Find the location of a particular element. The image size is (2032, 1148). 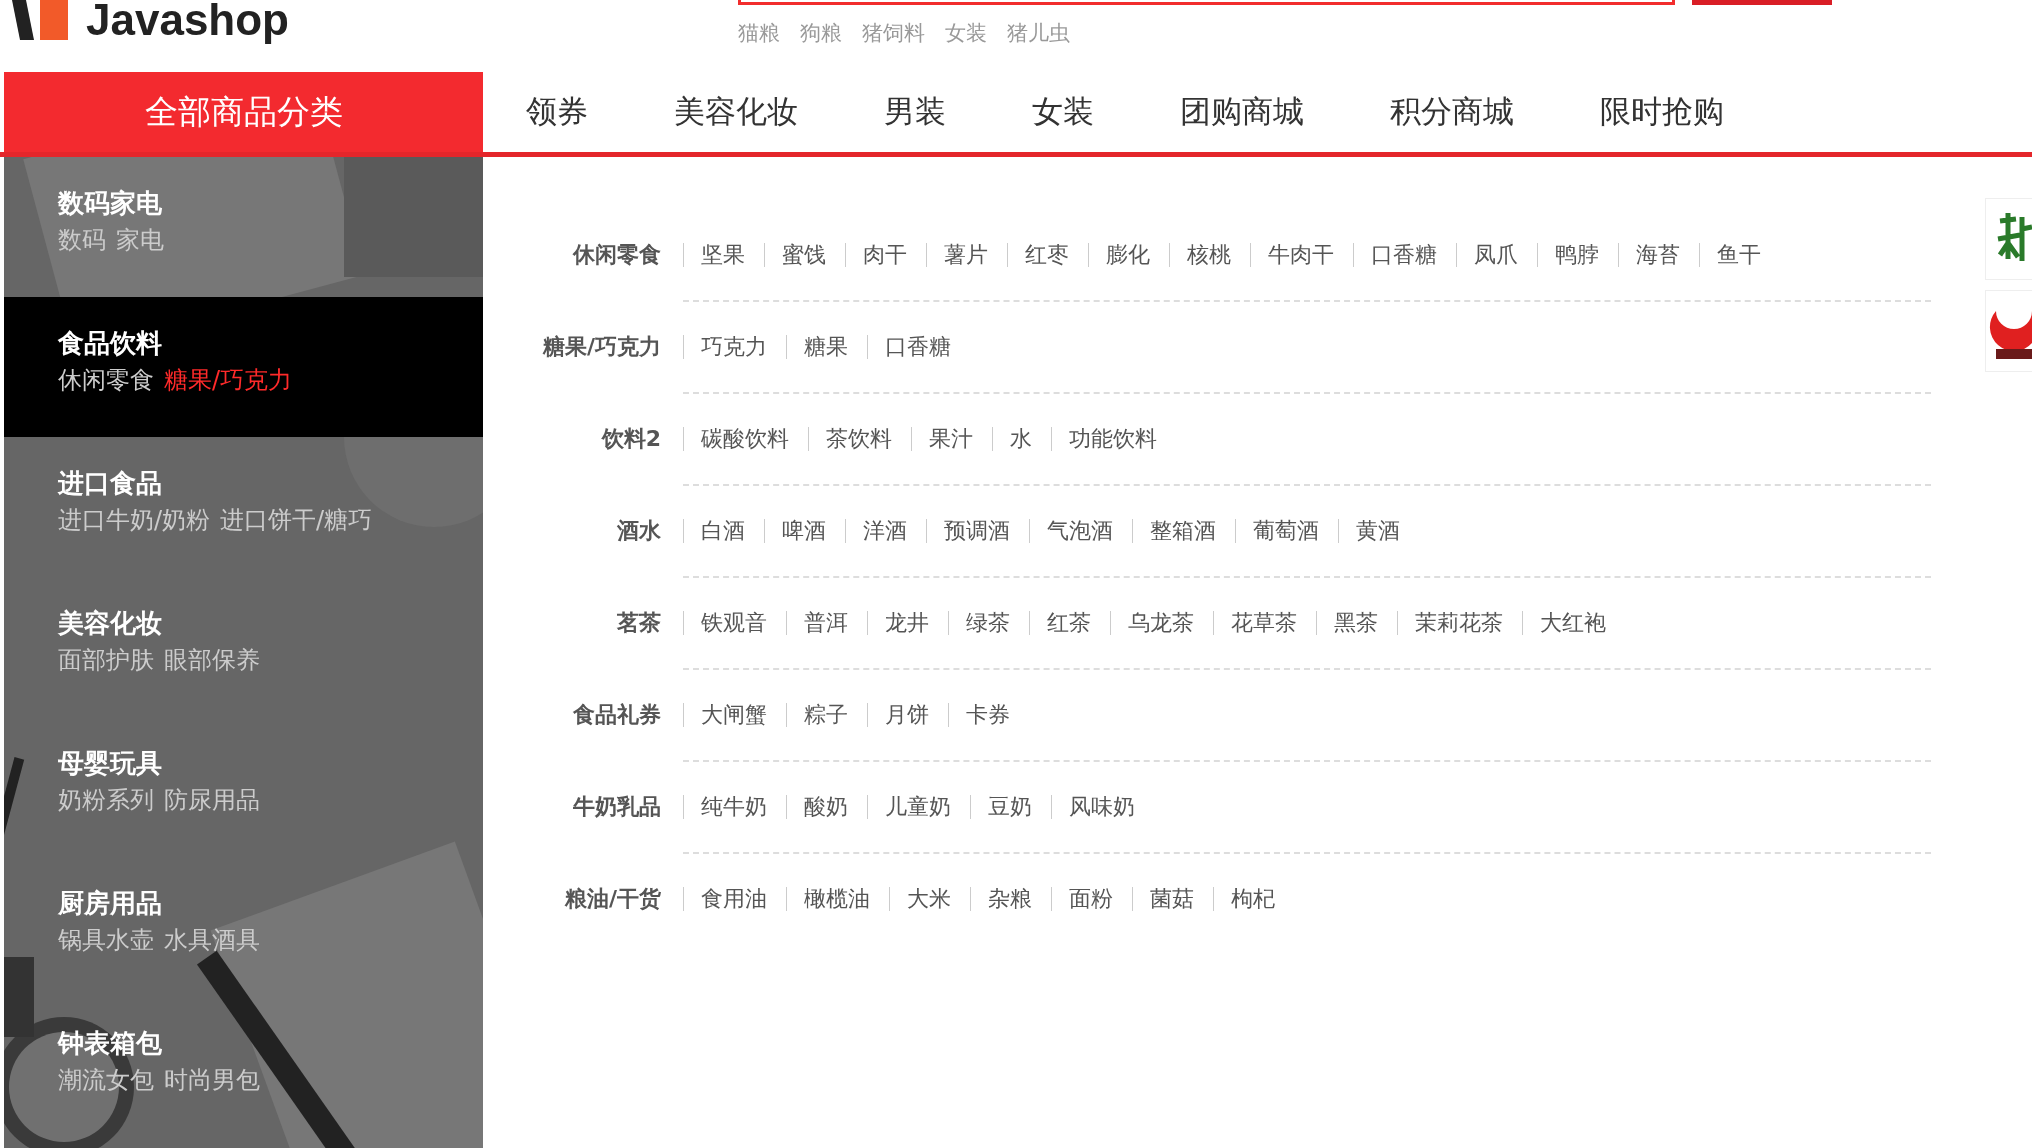

category-item: 母婴玩具 奶粉系列 防尿用品 is located at coordinates (243, 787).